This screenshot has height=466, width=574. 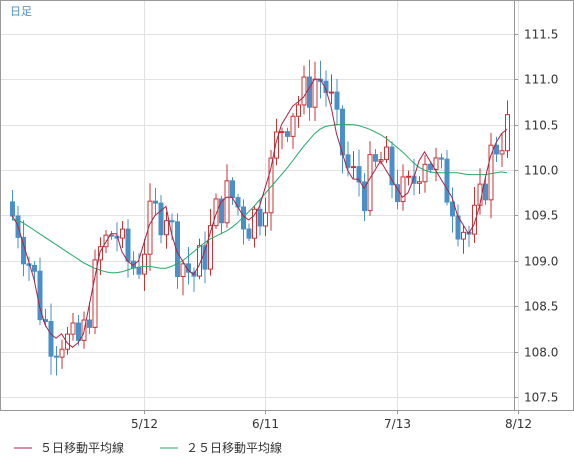 What do you see at coordinates (541, 353) in the screenshot?
I see `y-tick-label: 108.0` at bounding box center [541, 353].